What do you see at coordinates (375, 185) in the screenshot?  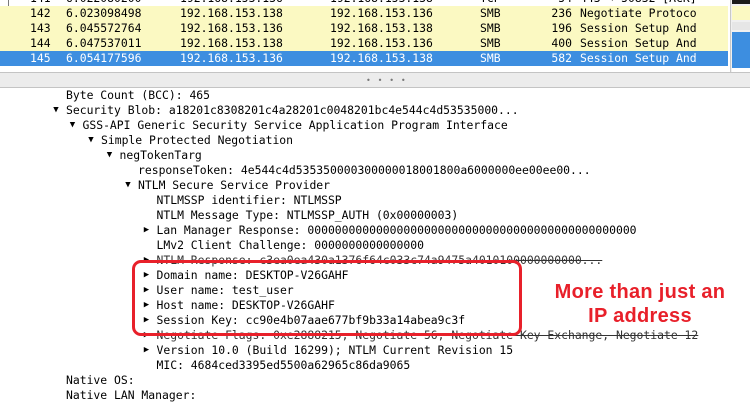 I see `tree-item: ▼ NTLM Secure Service Provider` at bounding box center [375, 185].